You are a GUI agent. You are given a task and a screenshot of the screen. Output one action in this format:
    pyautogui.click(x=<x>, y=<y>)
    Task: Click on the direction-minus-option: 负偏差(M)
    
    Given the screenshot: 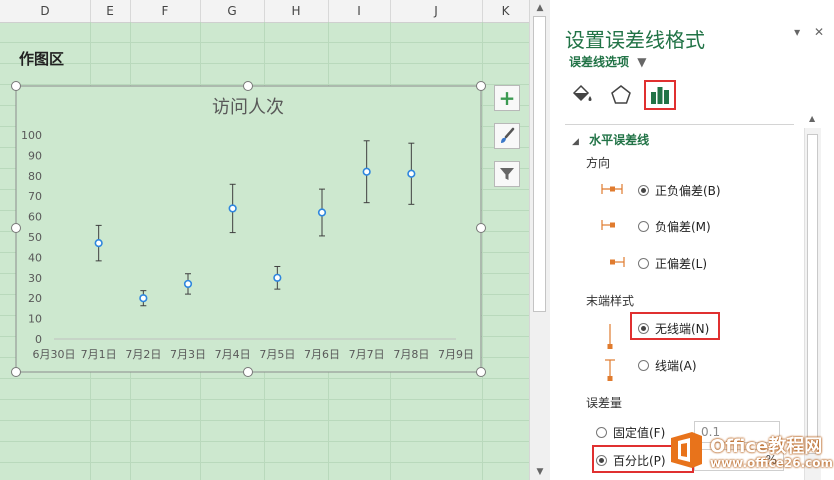 What is the action you would take?
    pyautogui.click(x=674, y=226)
    